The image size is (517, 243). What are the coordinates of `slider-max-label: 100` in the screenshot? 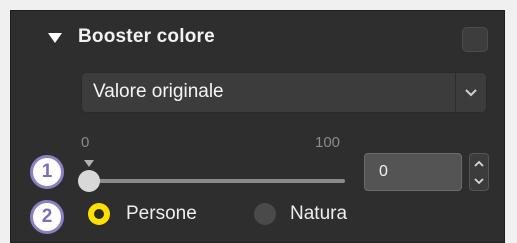 It's located at (328, 142).